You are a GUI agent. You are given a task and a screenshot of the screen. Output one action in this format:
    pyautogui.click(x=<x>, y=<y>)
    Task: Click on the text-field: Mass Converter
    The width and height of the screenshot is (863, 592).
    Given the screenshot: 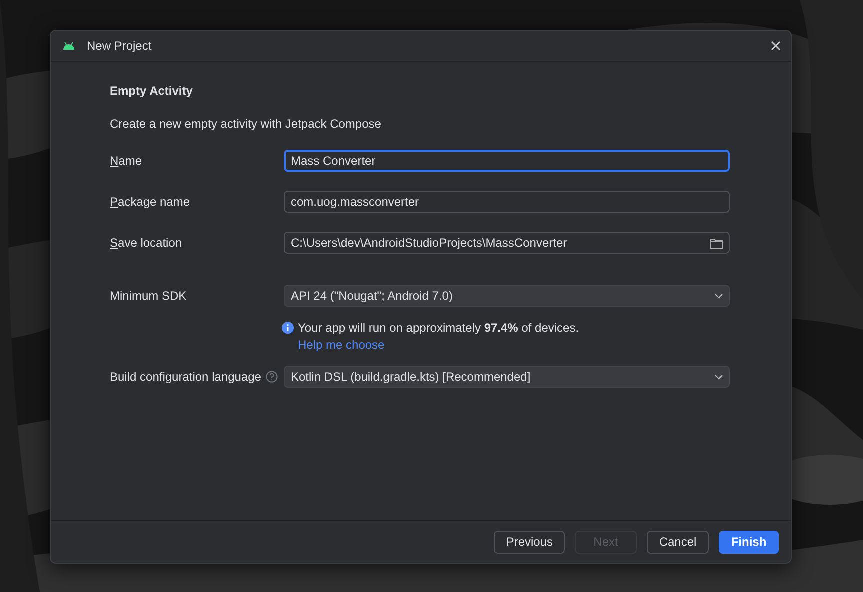 What is the action you would take?
    pyautogui.click(x=507, y=161)
    